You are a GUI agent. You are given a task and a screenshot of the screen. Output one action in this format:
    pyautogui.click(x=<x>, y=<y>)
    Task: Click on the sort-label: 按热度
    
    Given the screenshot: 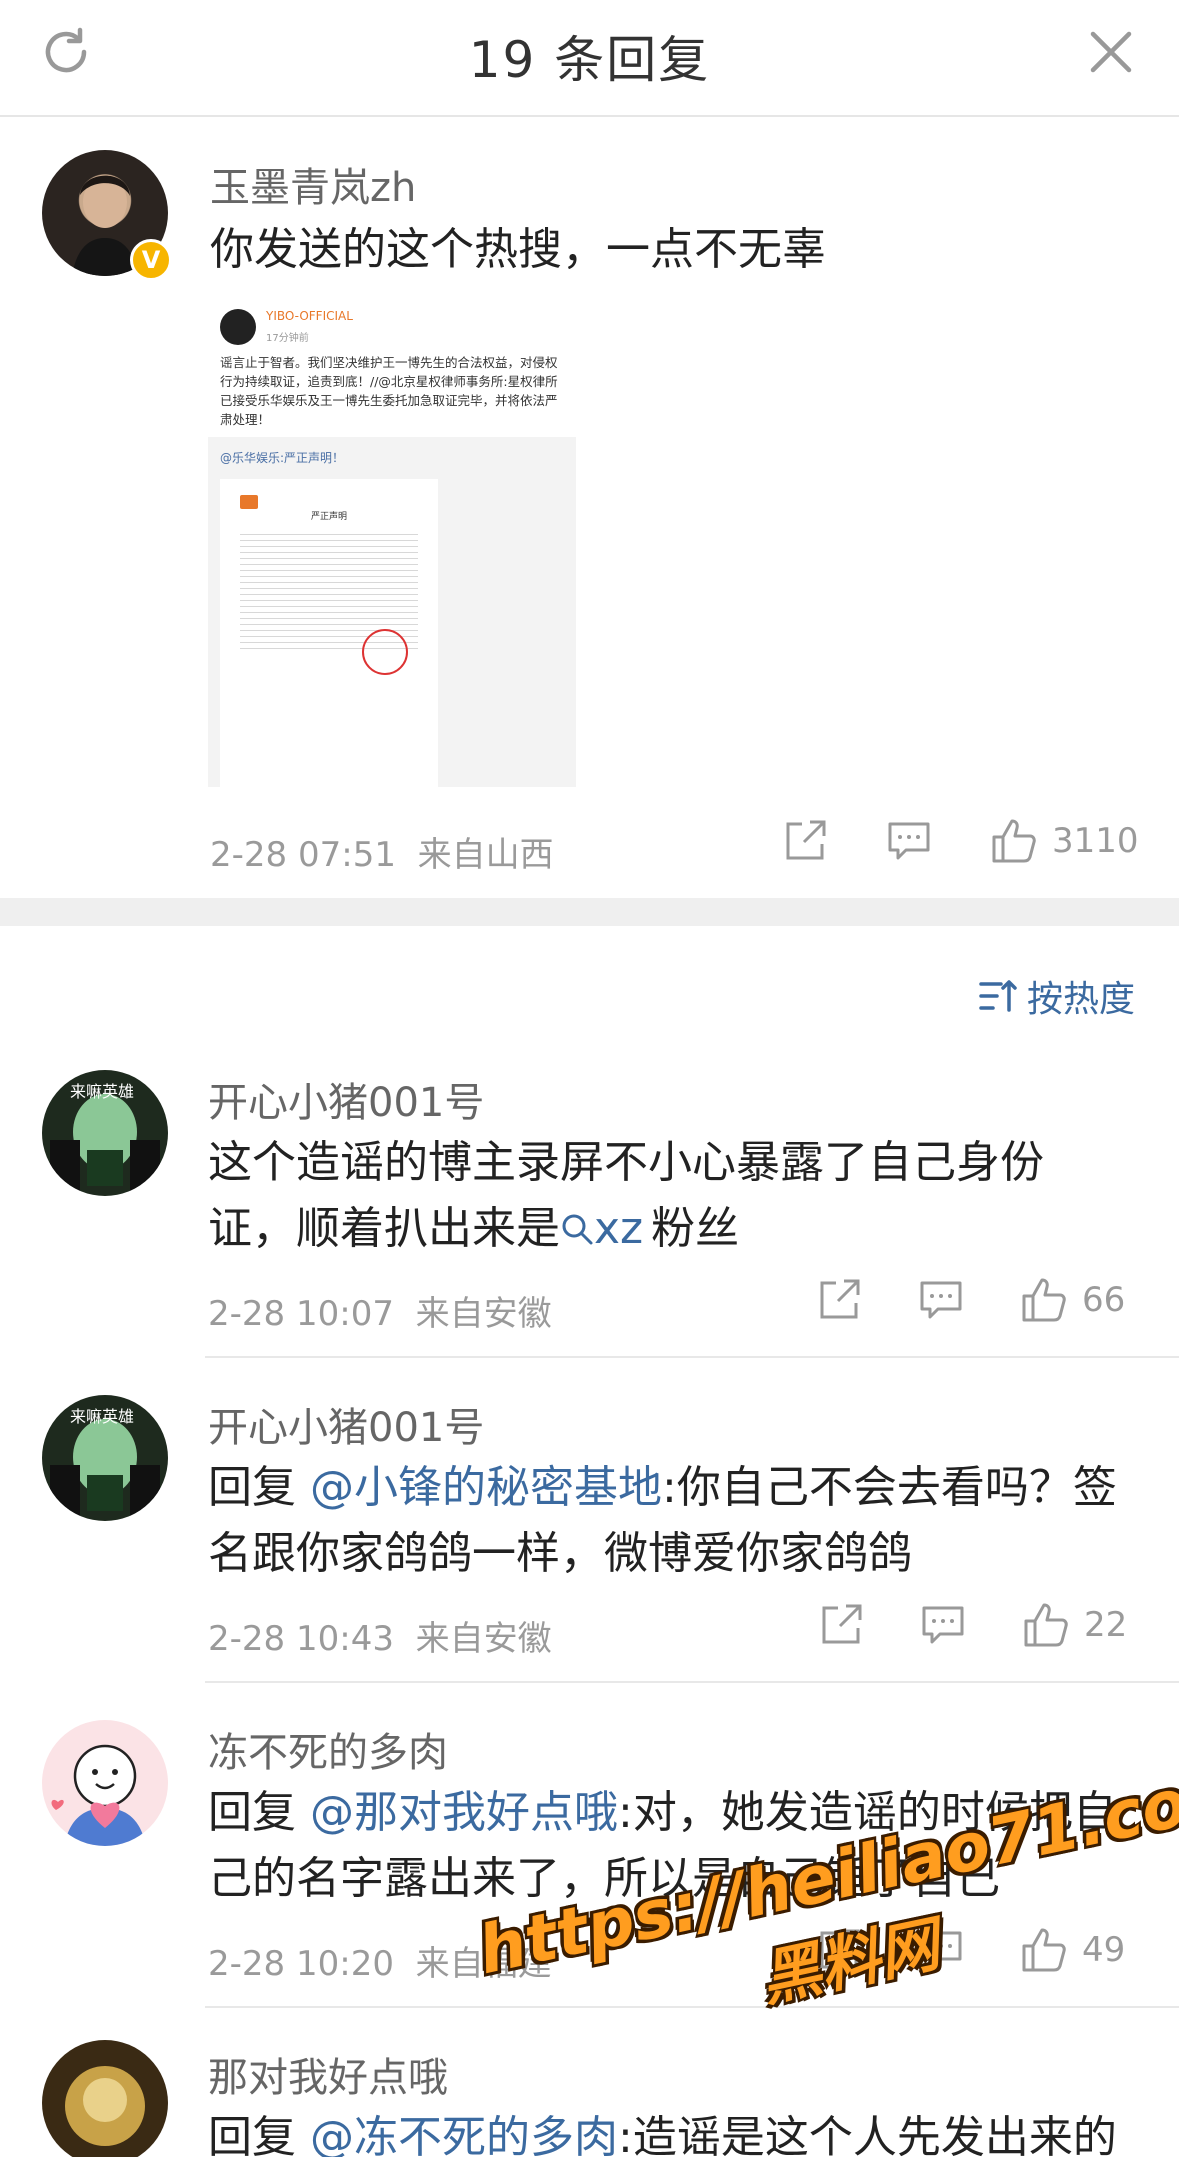 What is the action you would take?
    pyautogui.click(x=1080, y=999)
    